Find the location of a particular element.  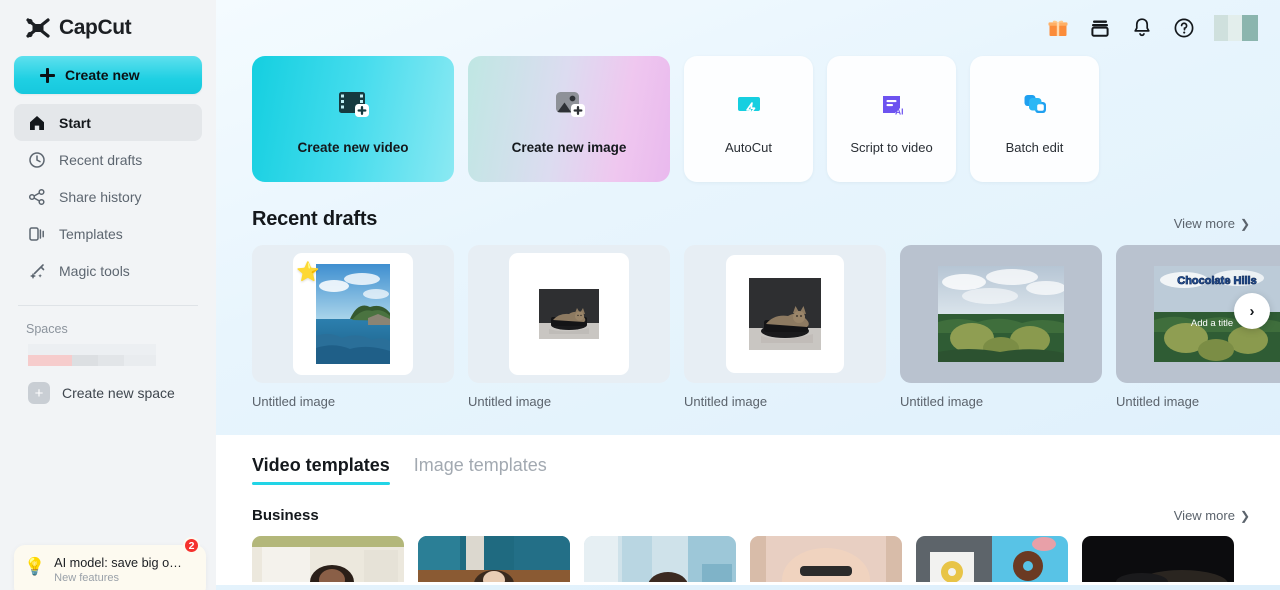

film-plus-icon is located at coordinates (353, 105).